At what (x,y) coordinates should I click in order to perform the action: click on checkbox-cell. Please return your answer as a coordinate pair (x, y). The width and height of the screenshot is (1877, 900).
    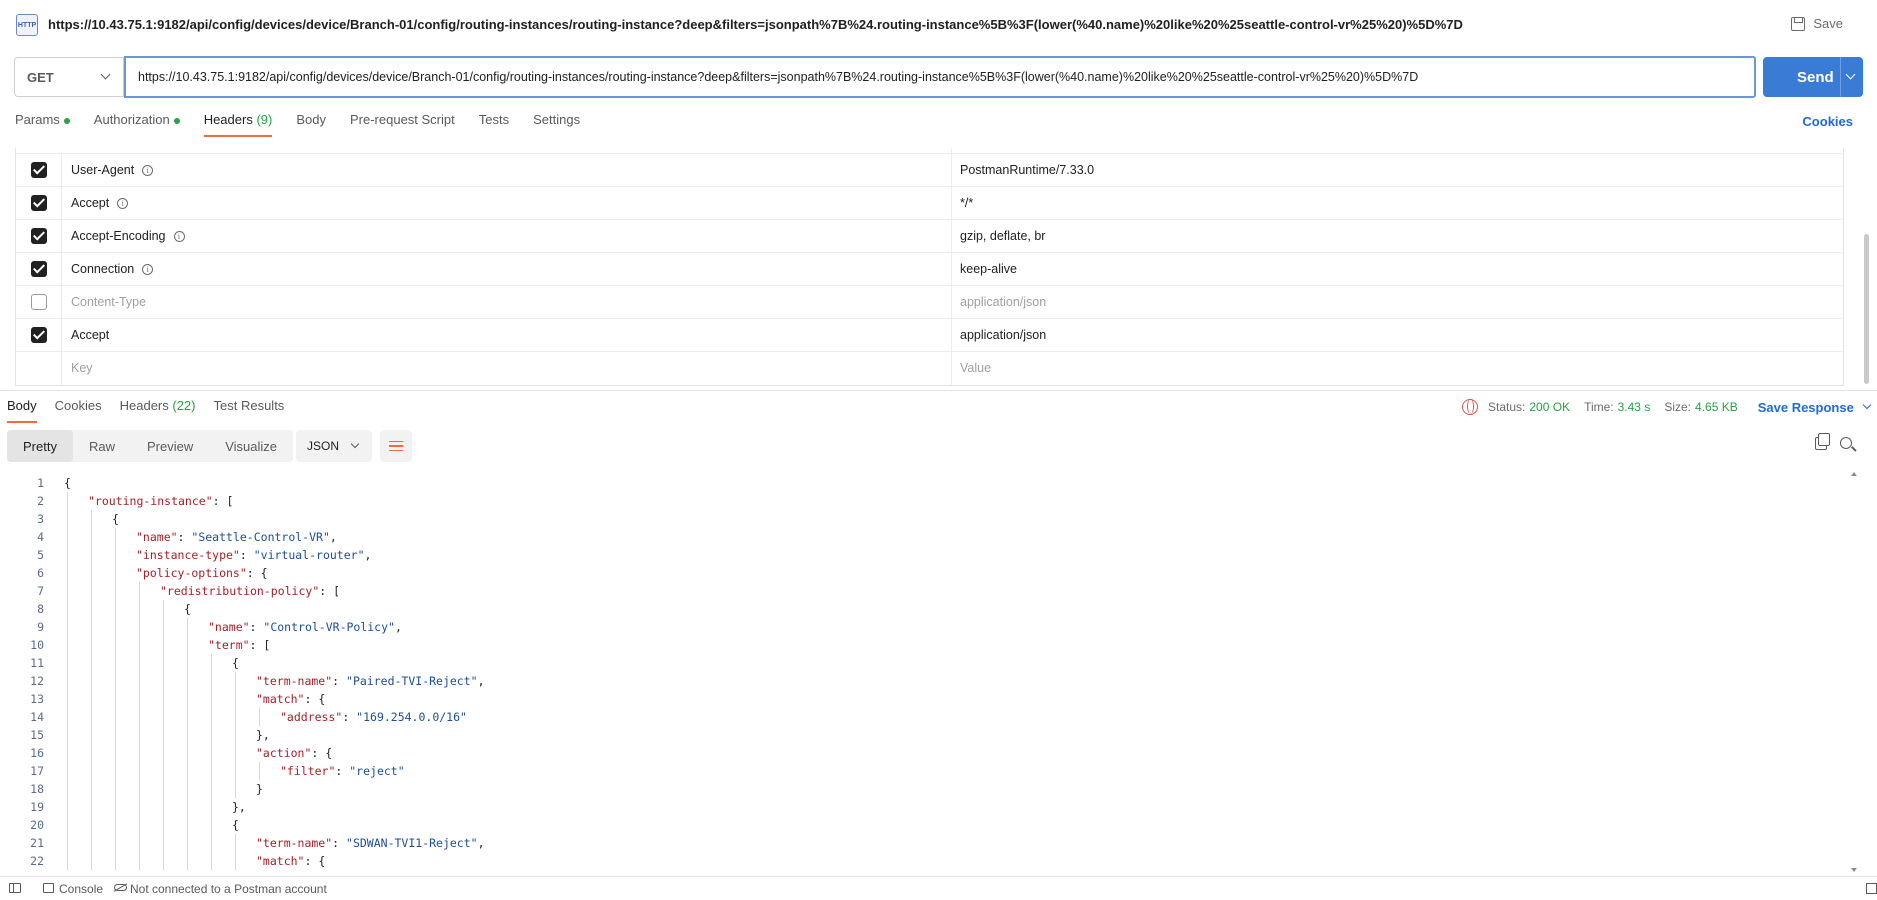
    Looking at the image, I should click on (39, 302).